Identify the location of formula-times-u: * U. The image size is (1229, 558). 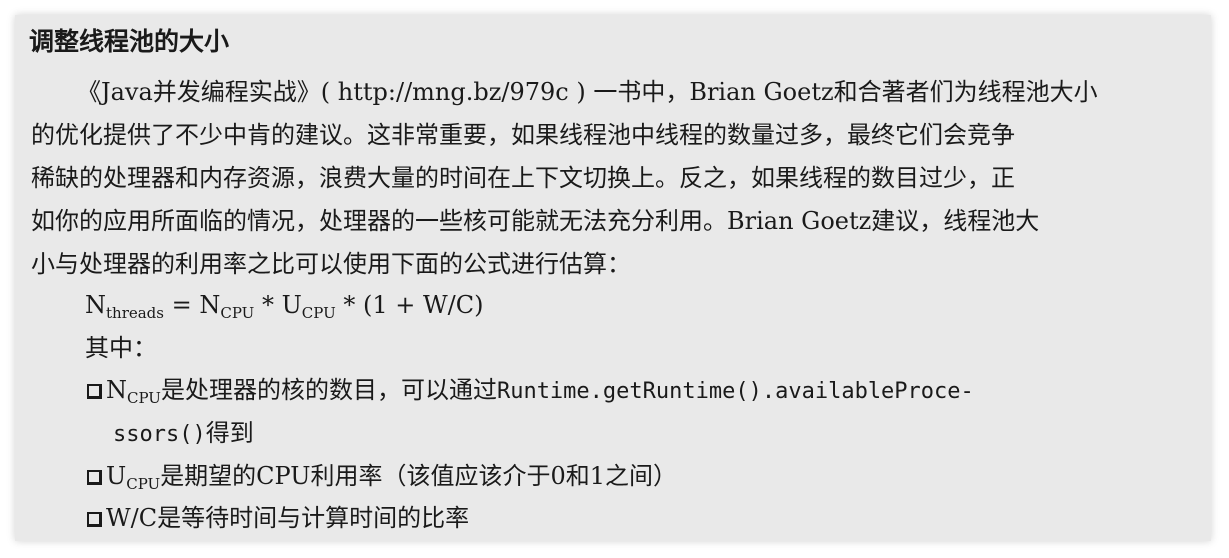
(278, 305).